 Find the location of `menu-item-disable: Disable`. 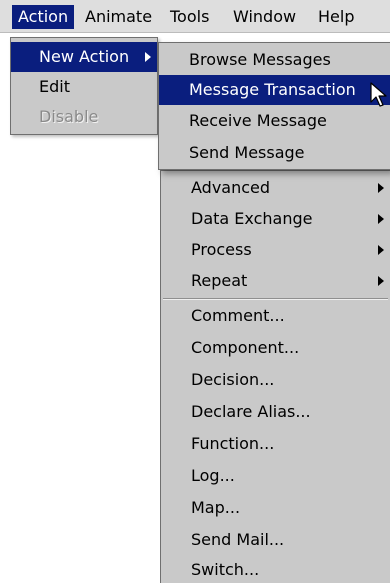

menu-item-disable: Disable is located at coordinates (84, 117).